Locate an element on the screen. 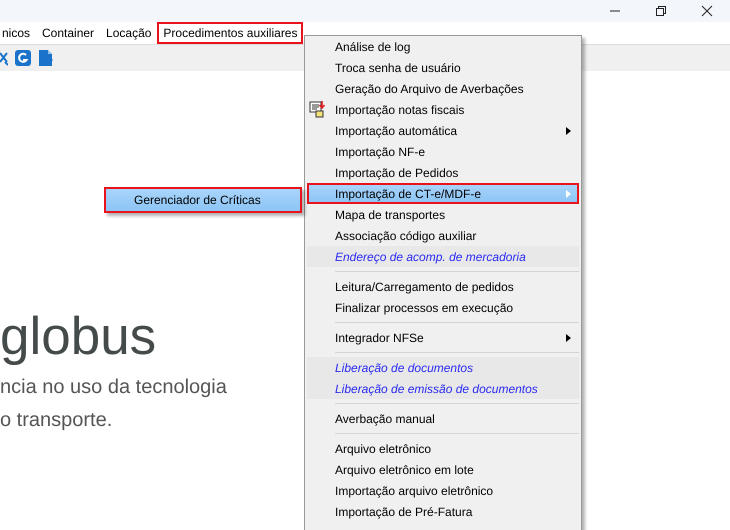 The height and width of the screenshot is (530, 730). document-icon is located at coordinates (46, 58).